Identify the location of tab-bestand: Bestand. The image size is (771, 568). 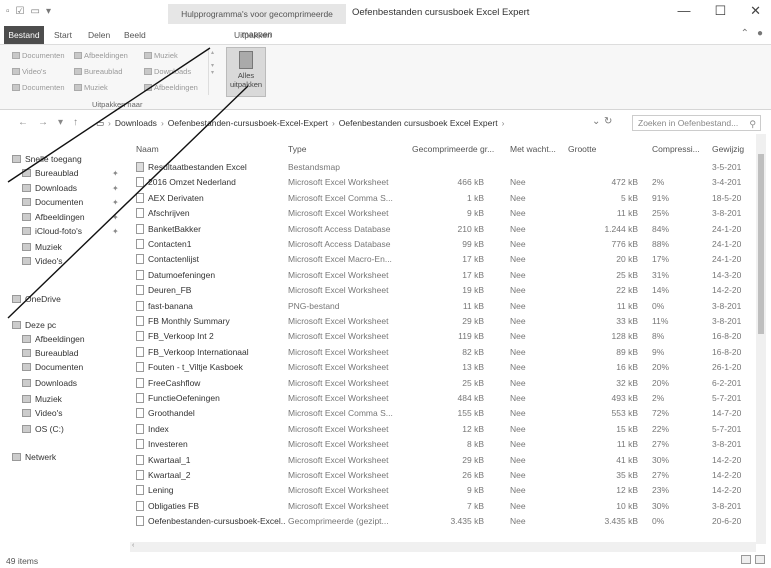
(24, 35).